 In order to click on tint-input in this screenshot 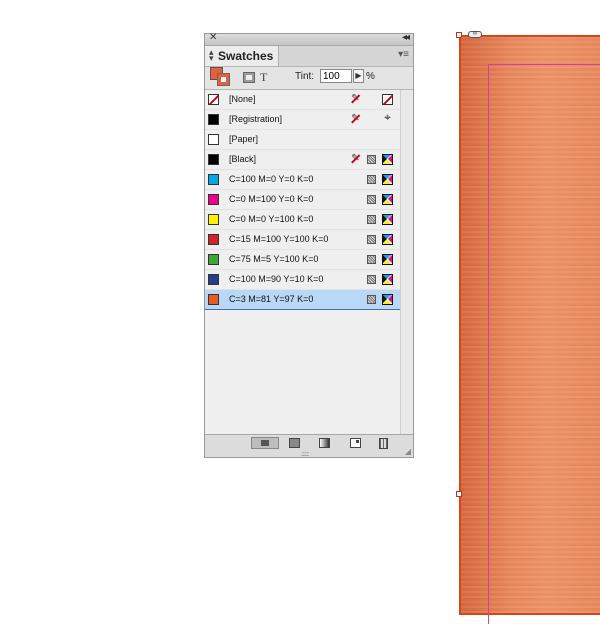, I will do `click(336, 76)`.